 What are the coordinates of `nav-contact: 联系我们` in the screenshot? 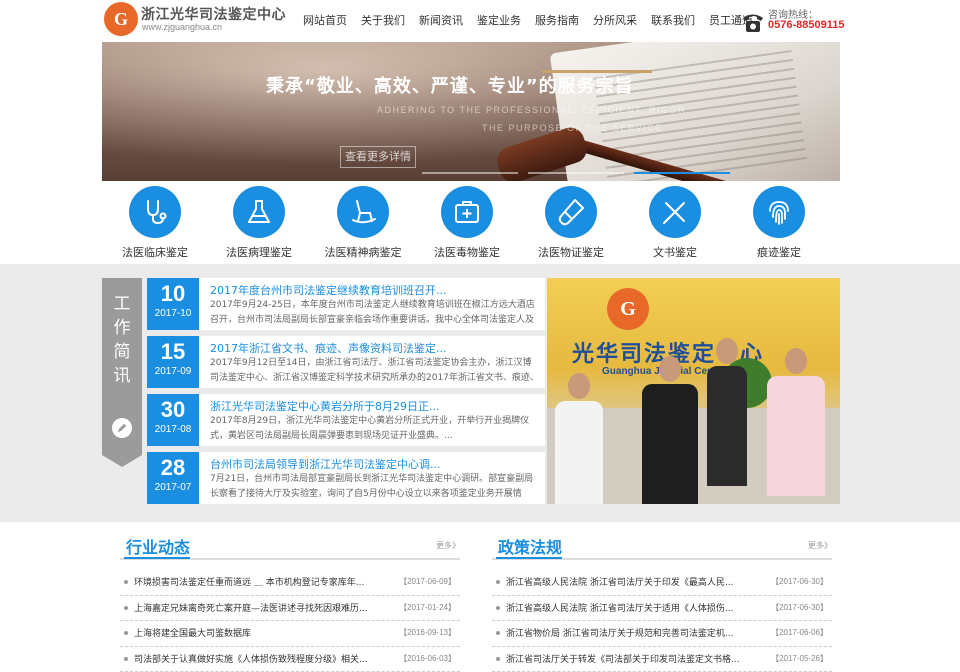 It's located at (673, 20).